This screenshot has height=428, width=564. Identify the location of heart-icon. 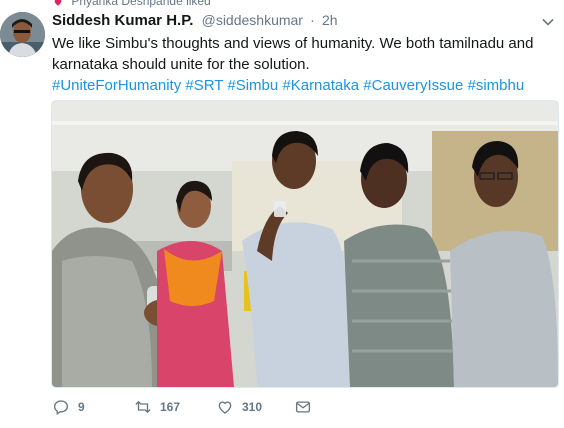
(58, 3).